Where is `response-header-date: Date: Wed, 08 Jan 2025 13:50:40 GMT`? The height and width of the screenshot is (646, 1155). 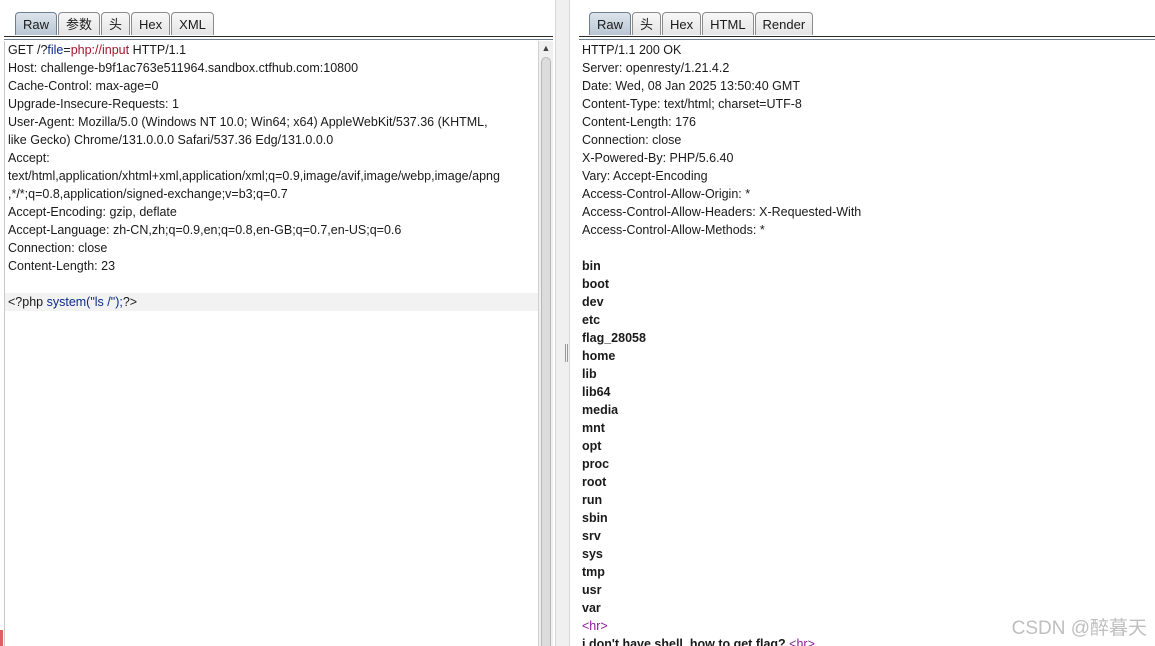
response-header-date: Date: Wed, 08 Jan 2025 13:50:40 GMT is located at coordinates (691, 86).